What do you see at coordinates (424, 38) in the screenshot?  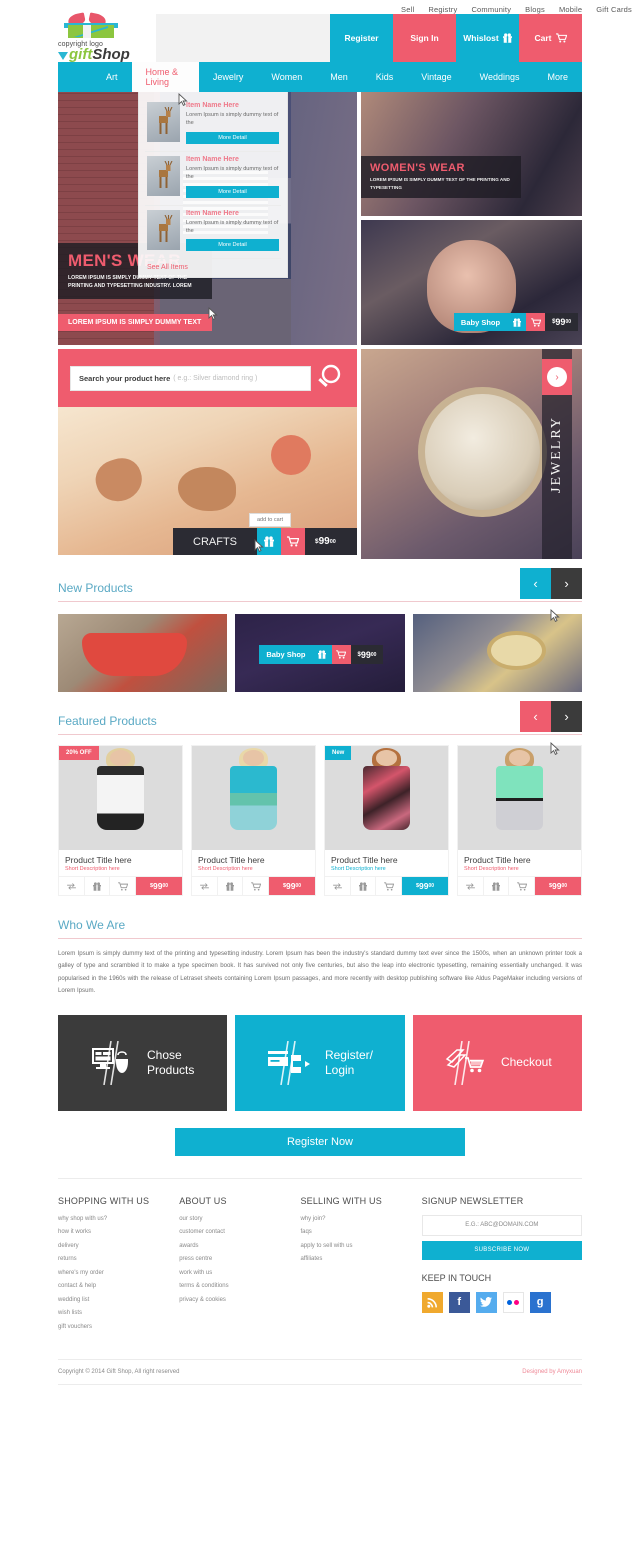 I see `signin-button: Sign In` at bounding box center [424, 38].